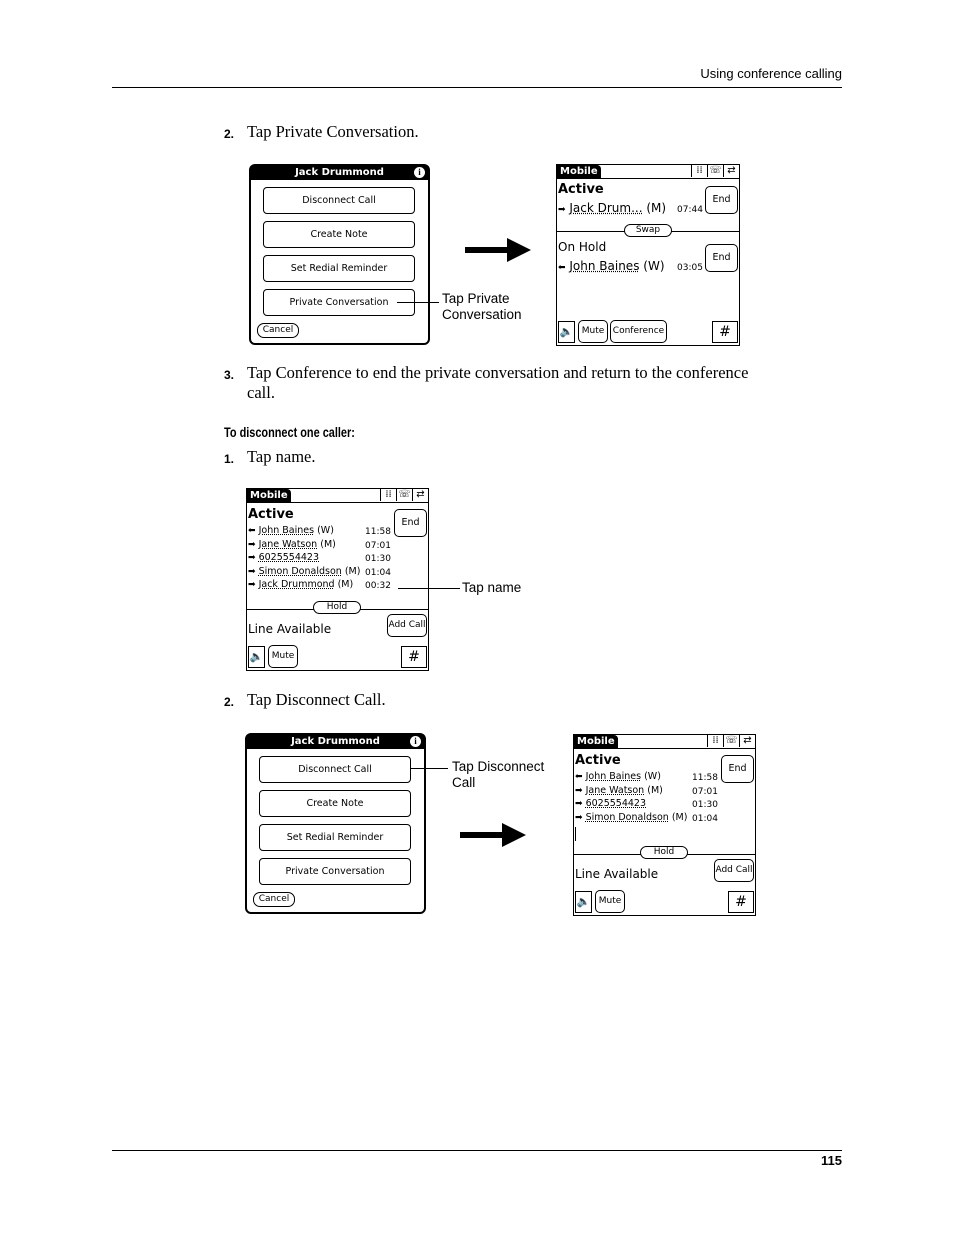 This screenshot has height=1235, width=954. I want to click on line-available-label: Line Available, so click(290, 629).